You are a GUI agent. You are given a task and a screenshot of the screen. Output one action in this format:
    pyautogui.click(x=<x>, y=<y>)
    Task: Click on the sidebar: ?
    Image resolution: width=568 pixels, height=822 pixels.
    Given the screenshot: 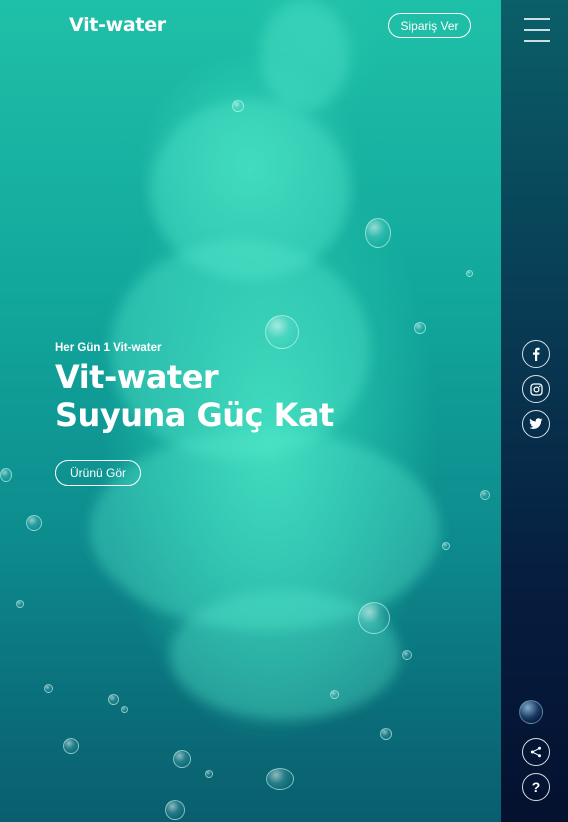 What is the action you would take?
    pyautogui.click(x=534, y=411)
    